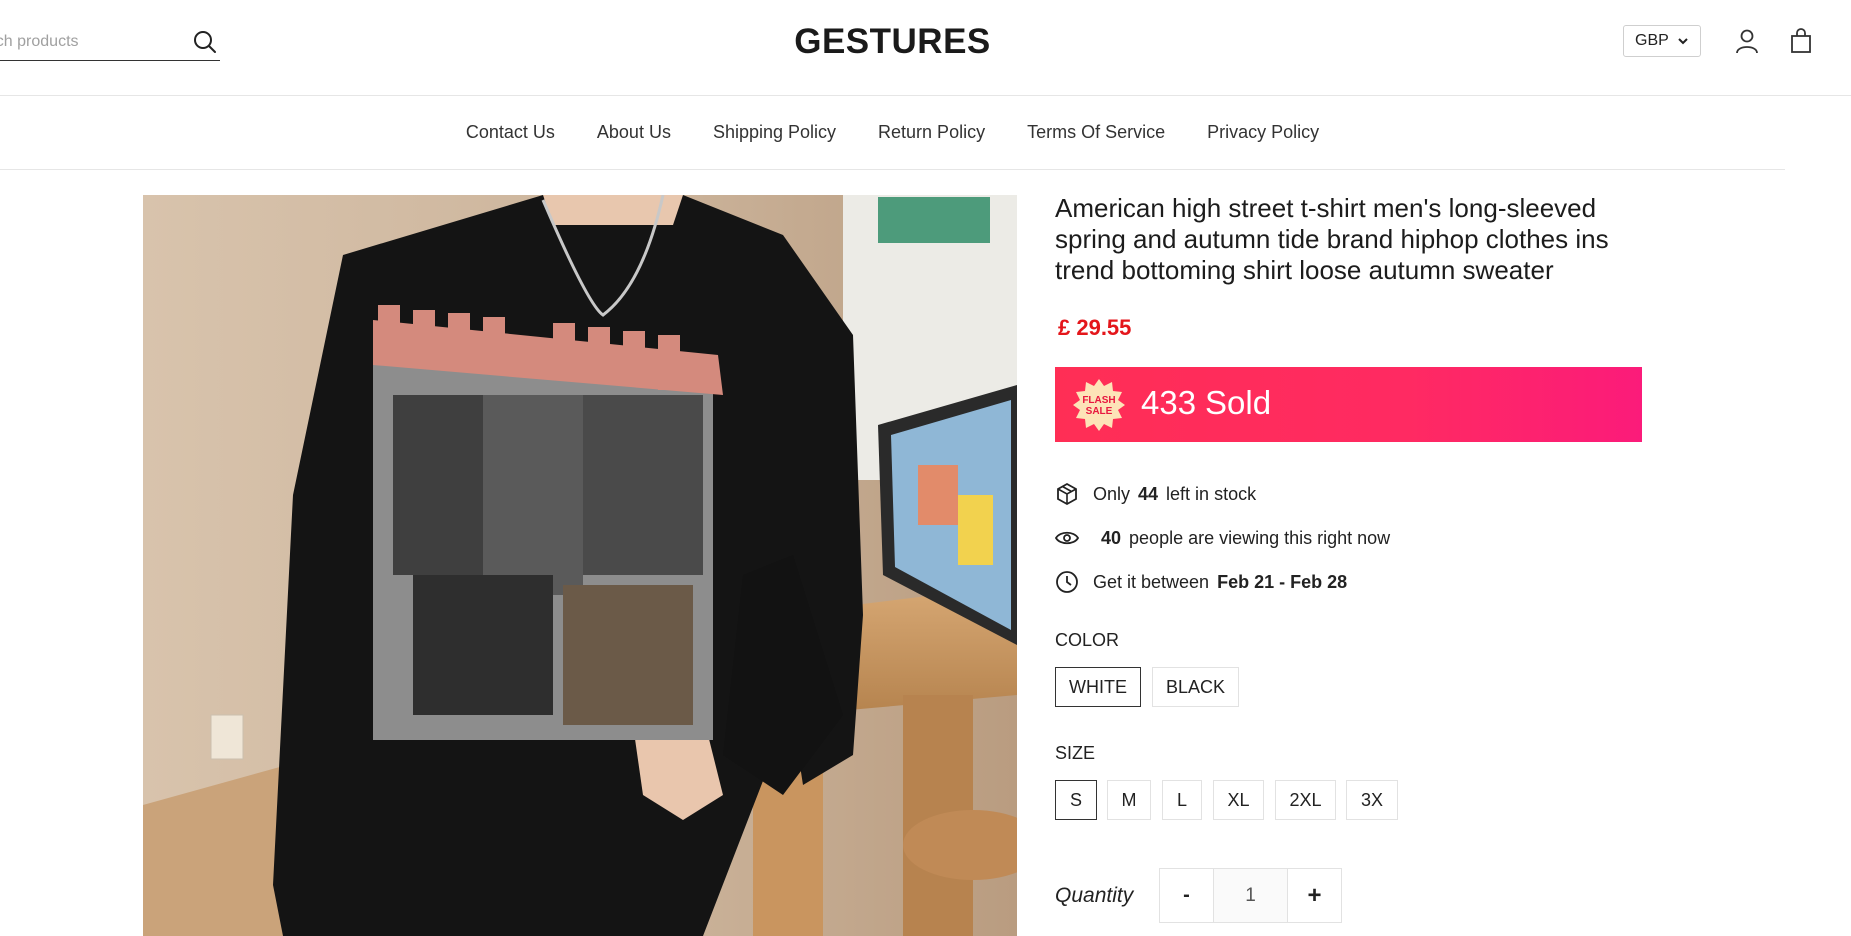  I want to click on sold-count: 433, so click(1169, 402).